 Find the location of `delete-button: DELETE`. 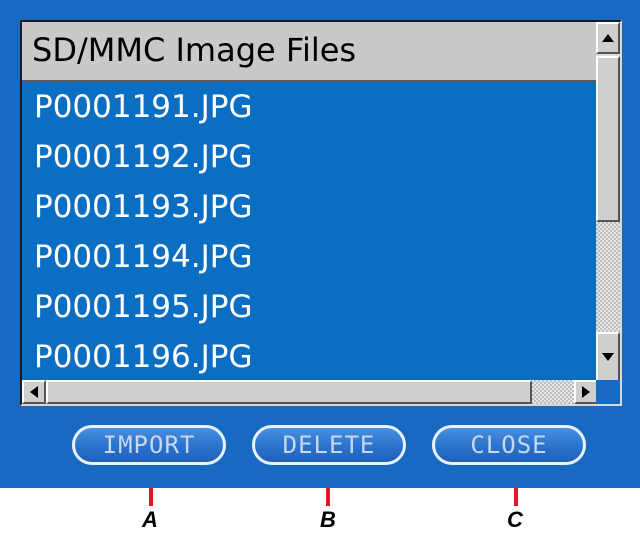

delete-button: DELETE is located at coordinates (329, 445).